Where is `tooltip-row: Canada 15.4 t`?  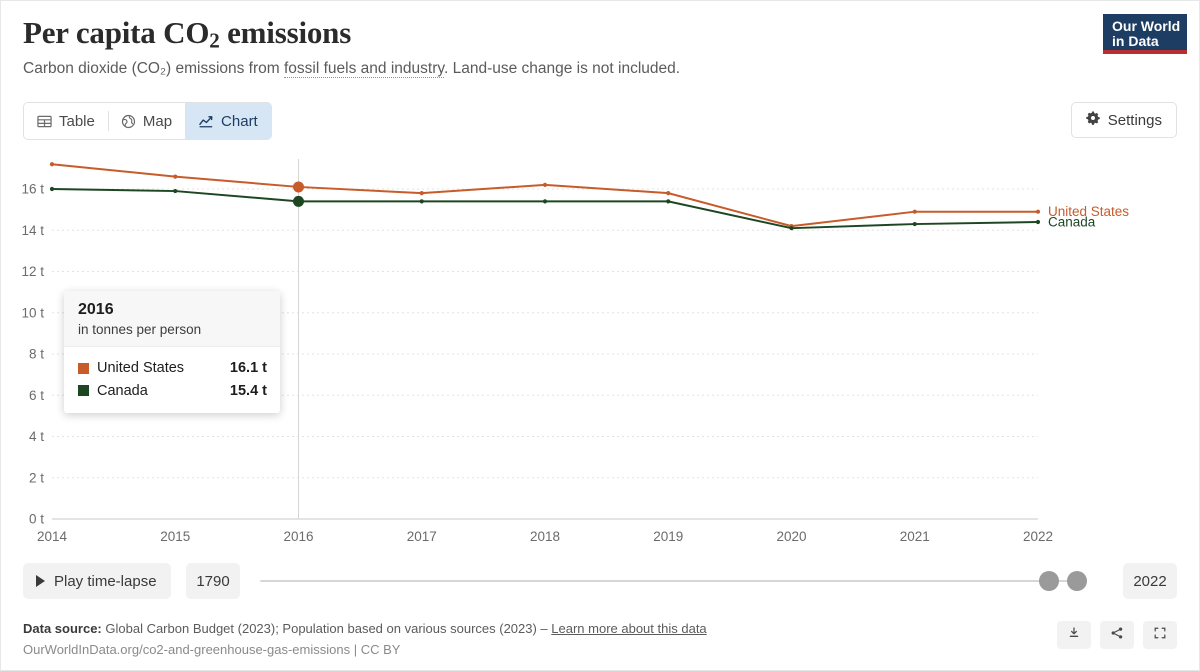
tooltip-row: Canada 15.4 t is located at coordinates (172, 391).